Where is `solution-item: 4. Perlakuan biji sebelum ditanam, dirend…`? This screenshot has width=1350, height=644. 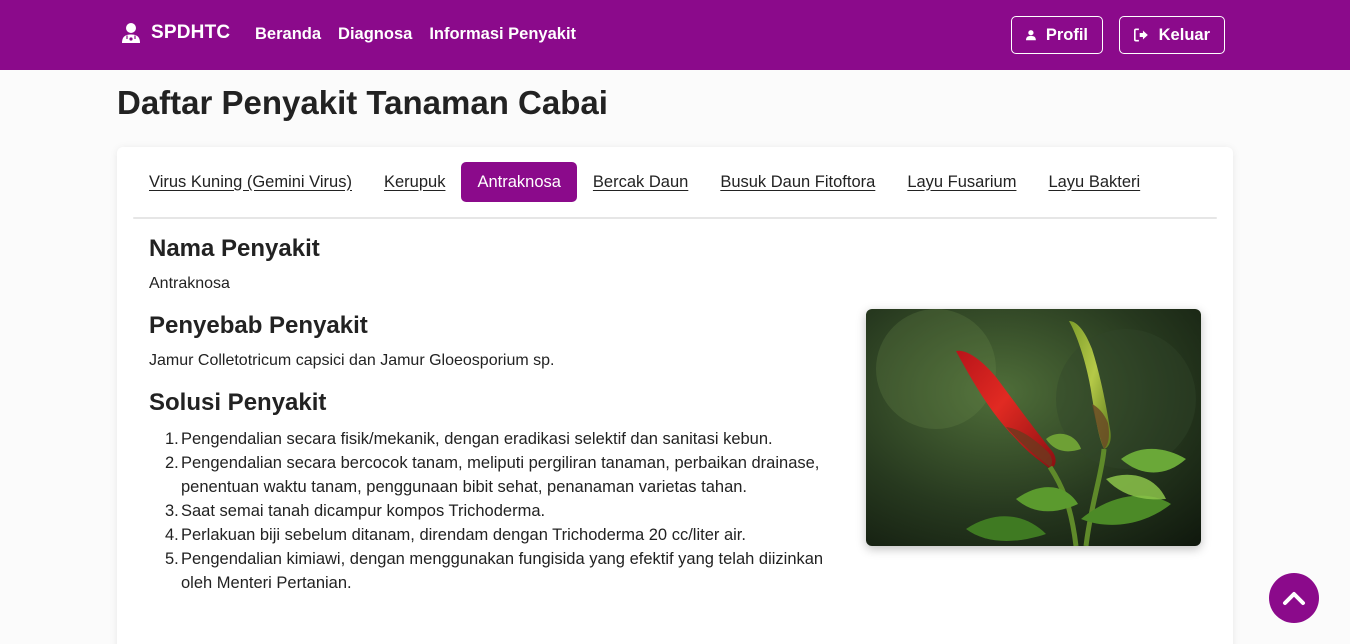 solution-item: 4. Perlakuan biji sebelum ditanam, dirend… is located at coordinates (455, 535).